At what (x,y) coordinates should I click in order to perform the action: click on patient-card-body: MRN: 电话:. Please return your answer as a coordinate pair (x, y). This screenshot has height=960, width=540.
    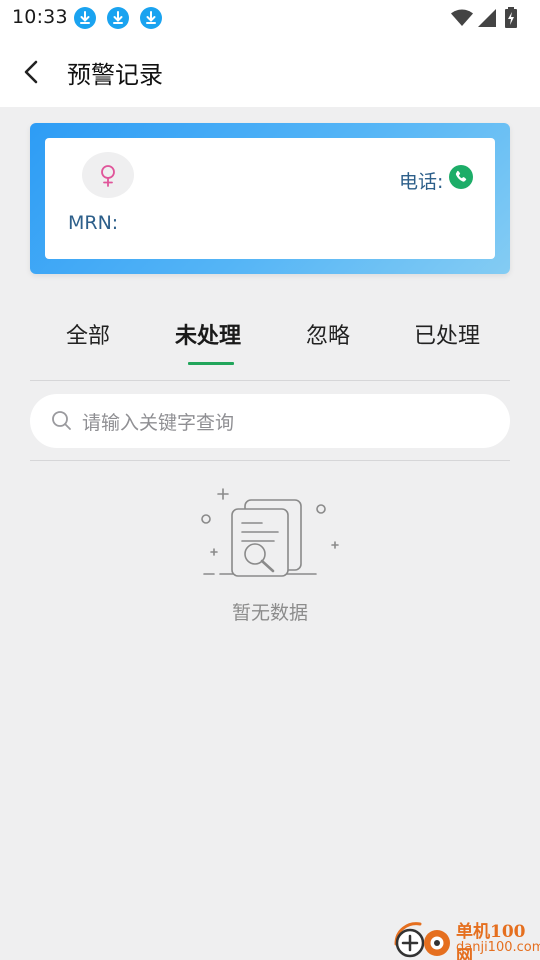
    Looking at the image, I should click on (270, 198).